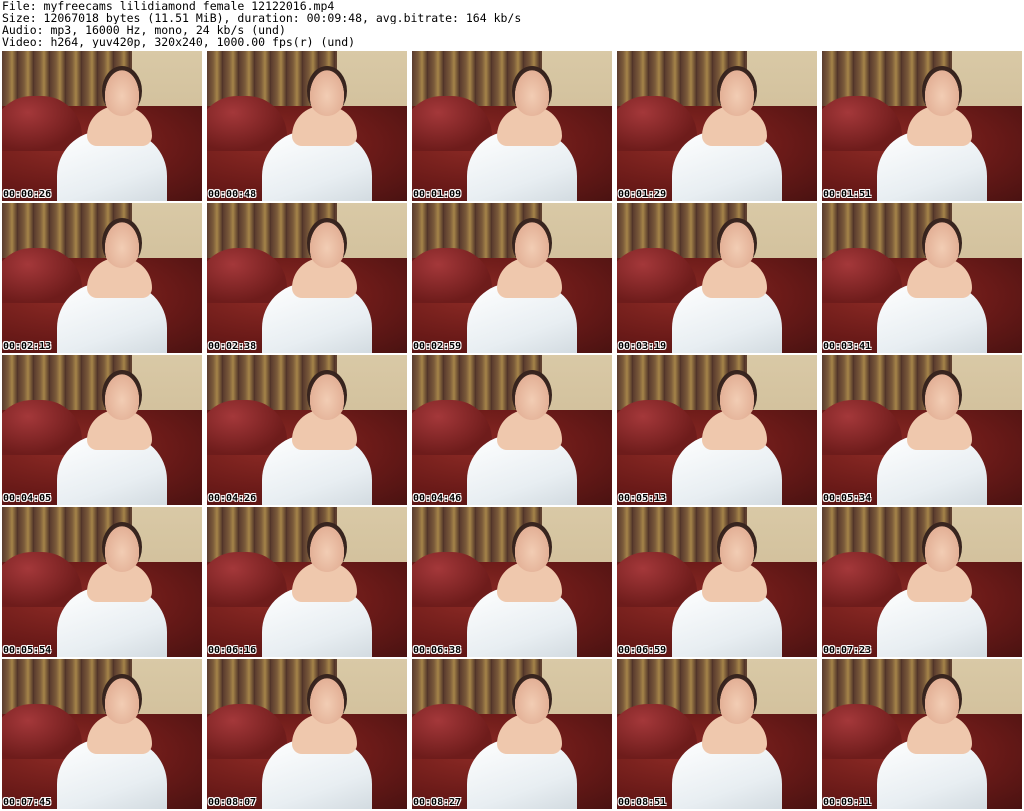 The width and height of the screenshot is (1024, 811). What do you see at coordinates (717, 582) in the screenshot?
I see `video-thumbnail: 00:06:59` at bounding box center [717, 582].